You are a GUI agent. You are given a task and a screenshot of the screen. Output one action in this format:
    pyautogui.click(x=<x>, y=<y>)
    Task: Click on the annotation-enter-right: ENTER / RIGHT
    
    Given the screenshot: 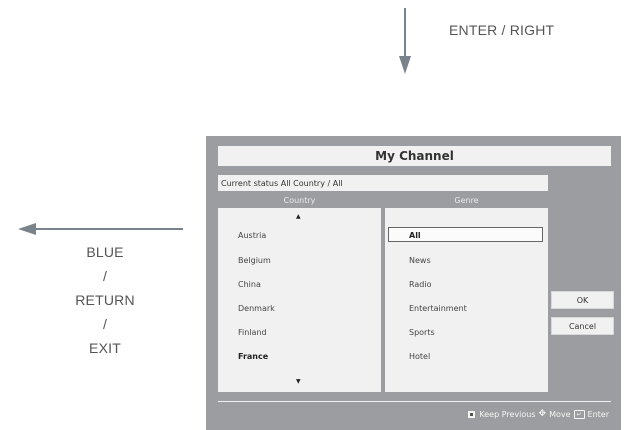 What is the action you would take?
    pyautogui.click(x=502, y=30)
    